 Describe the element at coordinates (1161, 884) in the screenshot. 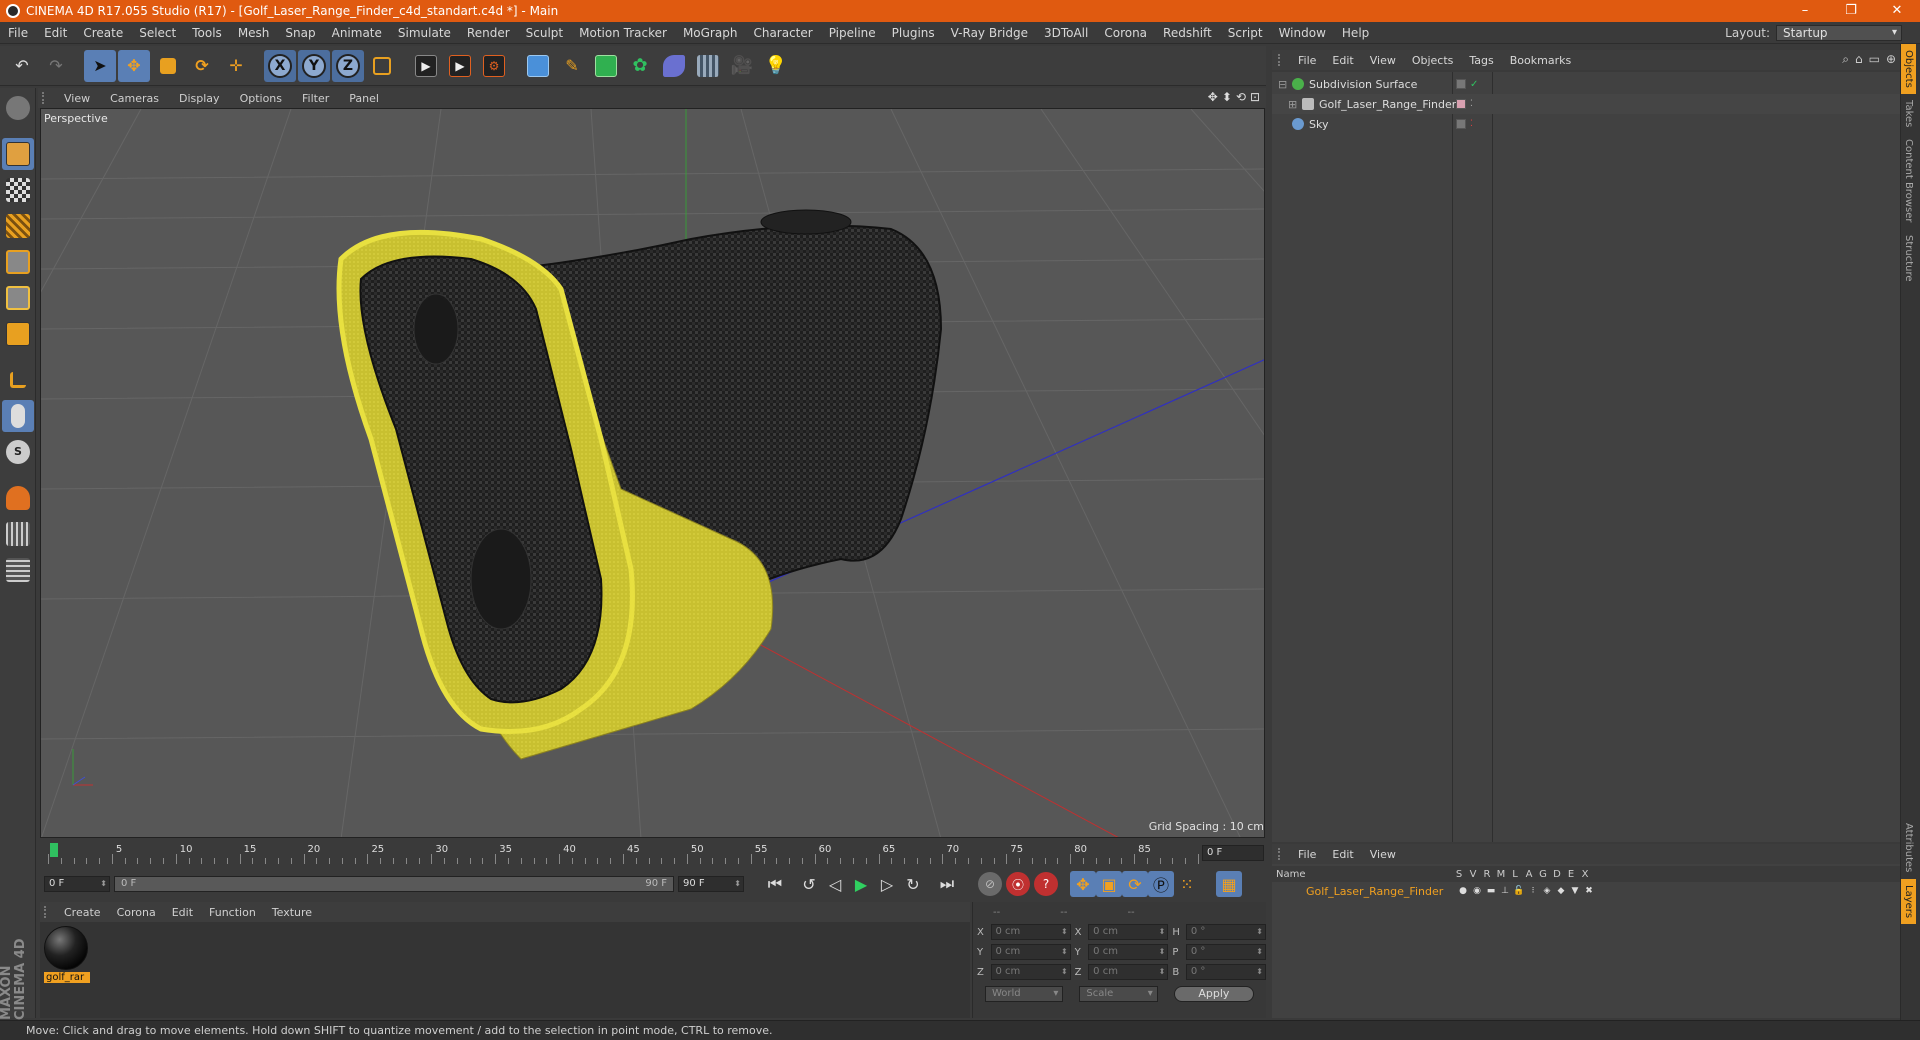

I see `key-parameter-button: Ⓟ` at that location.